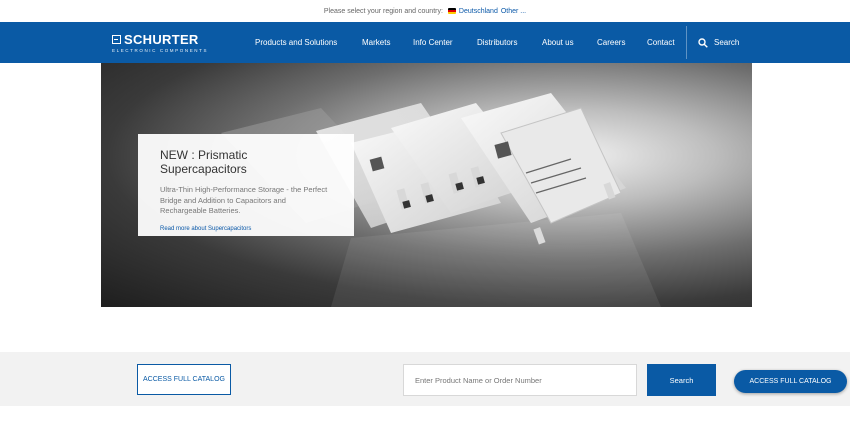  Describe the element at coordinates (703, 42) in the screenshot. I see `search-icon` at that location.